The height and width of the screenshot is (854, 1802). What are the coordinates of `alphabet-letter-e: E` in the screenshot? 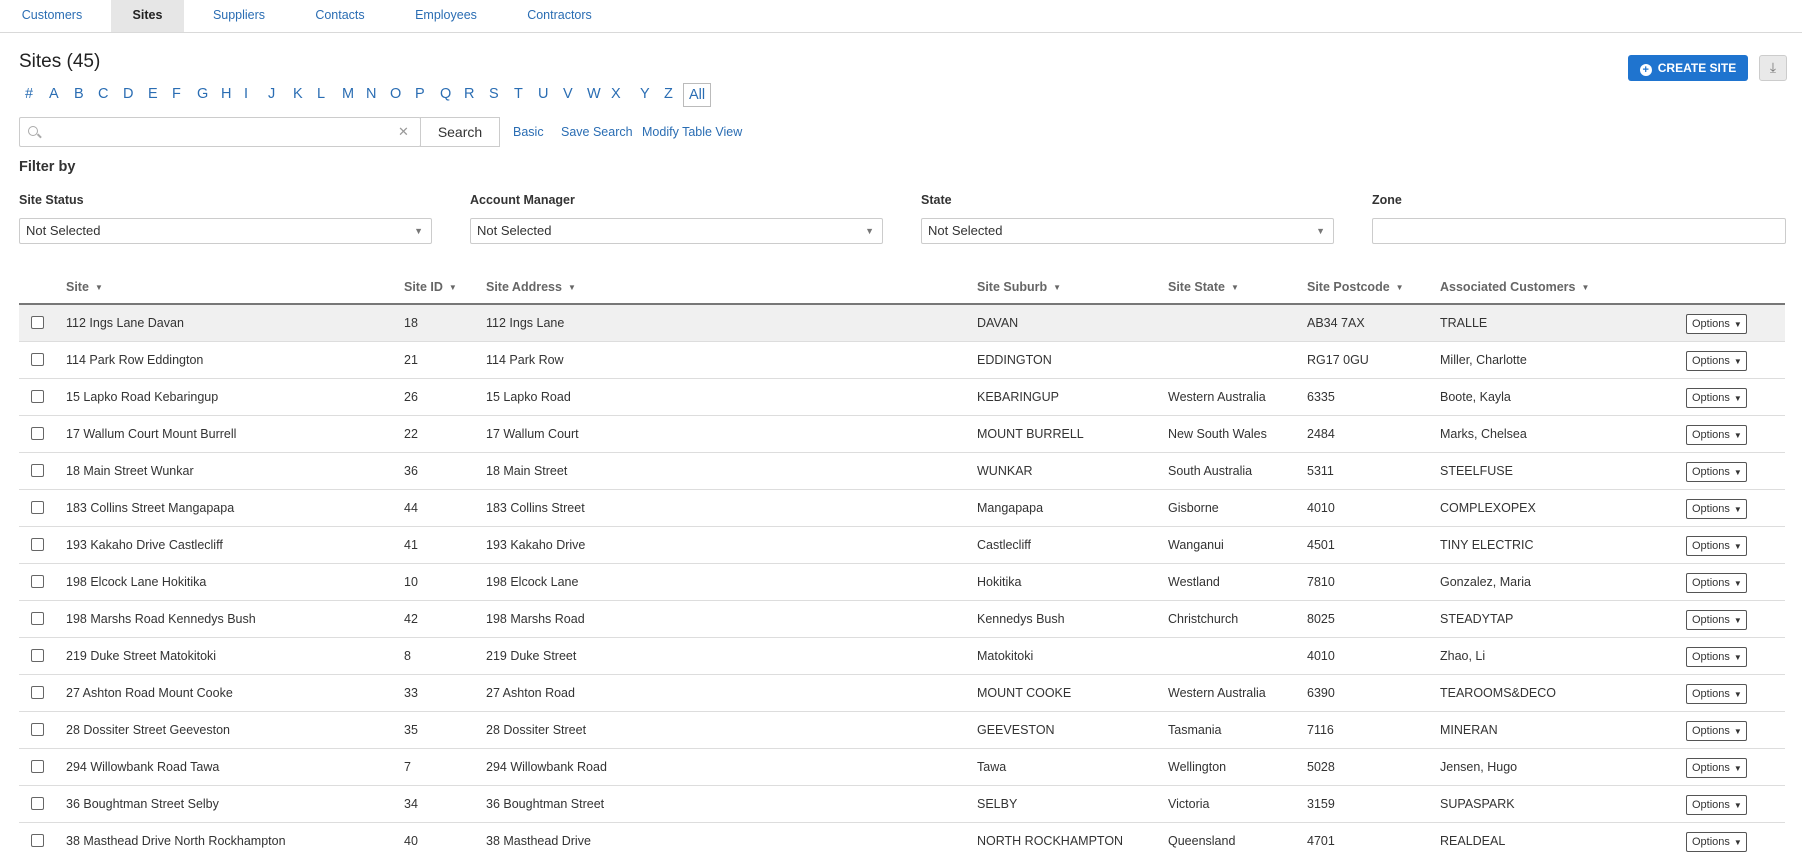 It's located at (153, 94).